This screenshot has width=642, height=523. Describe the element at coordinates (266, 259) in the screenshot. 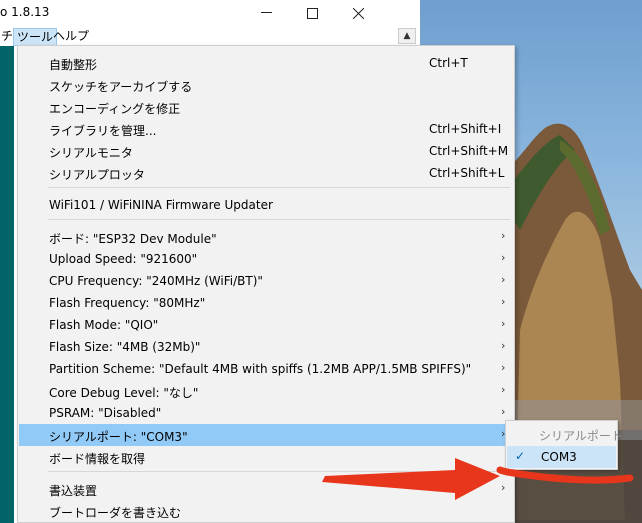

I see `menu-item-upload-speed: Upload Speed: "921600" ›` at that location.